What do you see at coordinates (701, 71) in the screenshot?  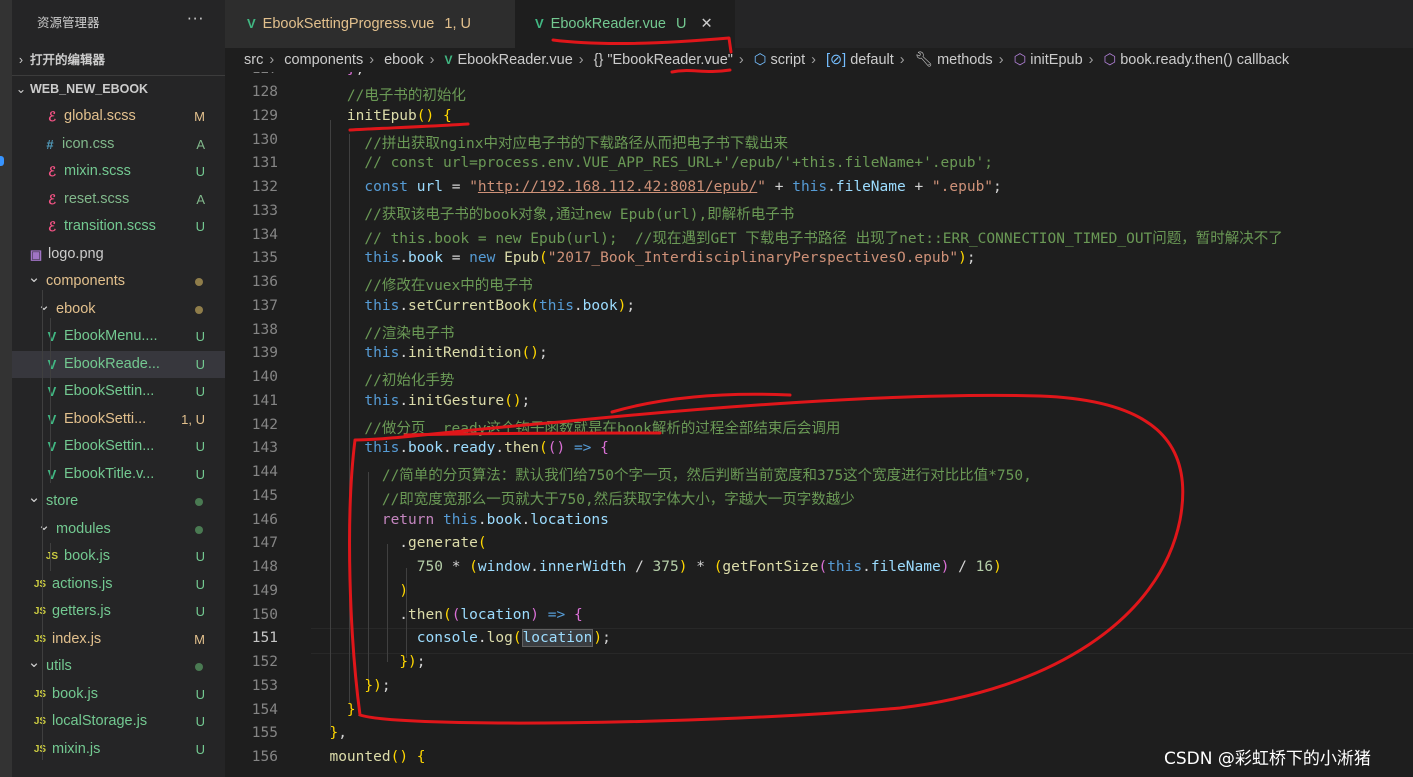 I see `annotation-underline-crumb` at bounding box center [701, 71].